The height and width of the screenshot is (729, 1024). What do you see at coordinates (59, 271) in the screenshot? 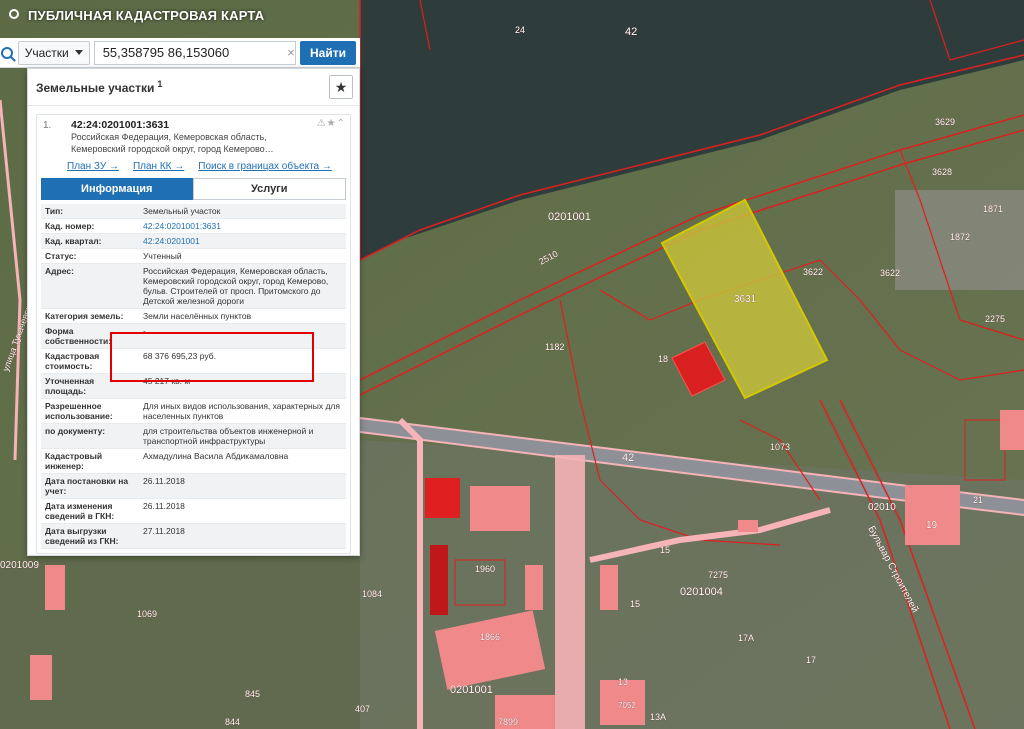
I see `attribute-key: Адрес:` at bounding box center [59, 271].